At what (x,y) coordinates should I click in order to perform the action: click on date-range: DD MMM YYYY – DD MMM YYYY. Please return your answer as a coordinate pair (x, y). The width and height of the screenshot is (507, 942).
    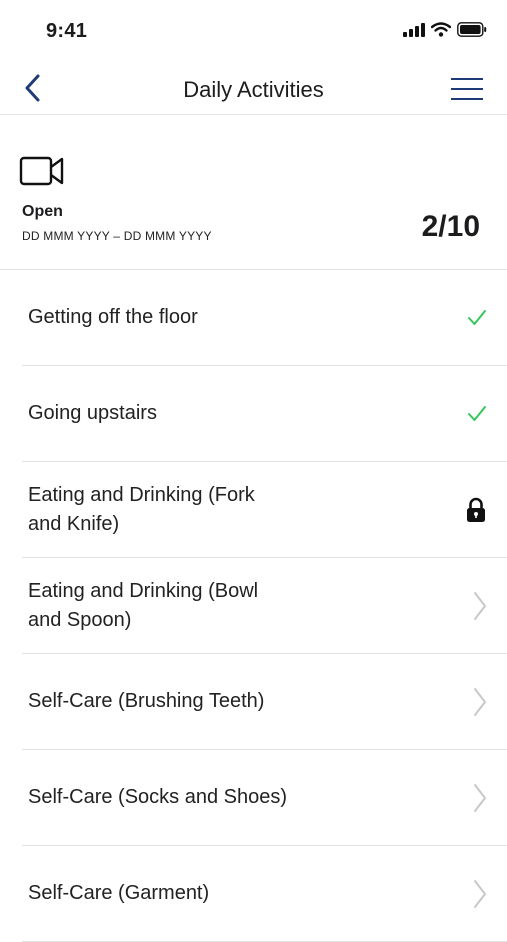
    Looking at the image, I should click on (117, 236).